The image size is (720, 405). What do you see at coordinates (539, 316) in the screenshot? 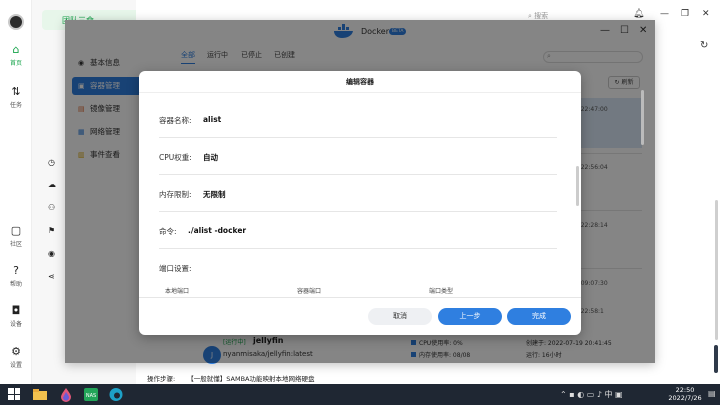
I see `done-button: 完成` at bounding box center [539, 316].